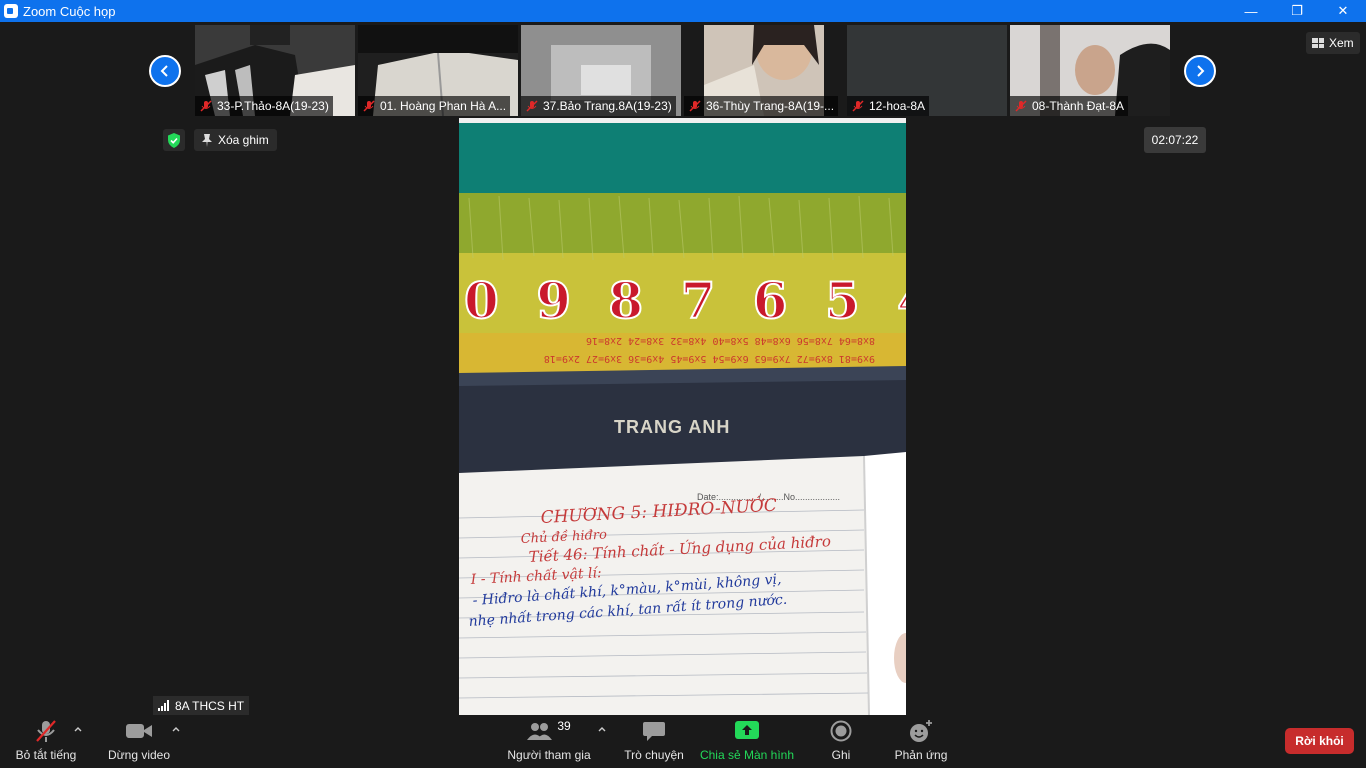 This screenshot has height=768, width=1366. What do you see at coordinates (139, 731) in the screenshot?
I see `video-camera-icon` at bounding box center [139, 731].